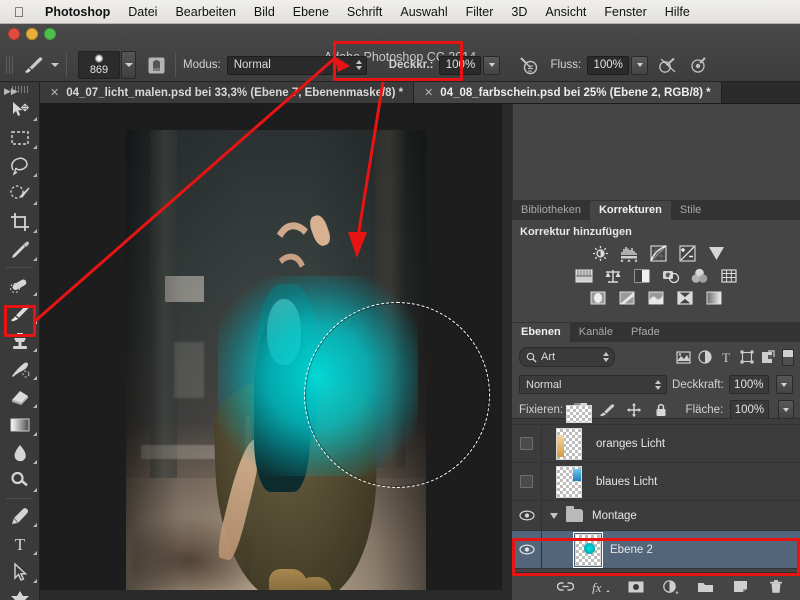  What do you see at coordinates (656, 515) in the screenshot?
I see `table-row: Montage` at bounding box center [656, 515].